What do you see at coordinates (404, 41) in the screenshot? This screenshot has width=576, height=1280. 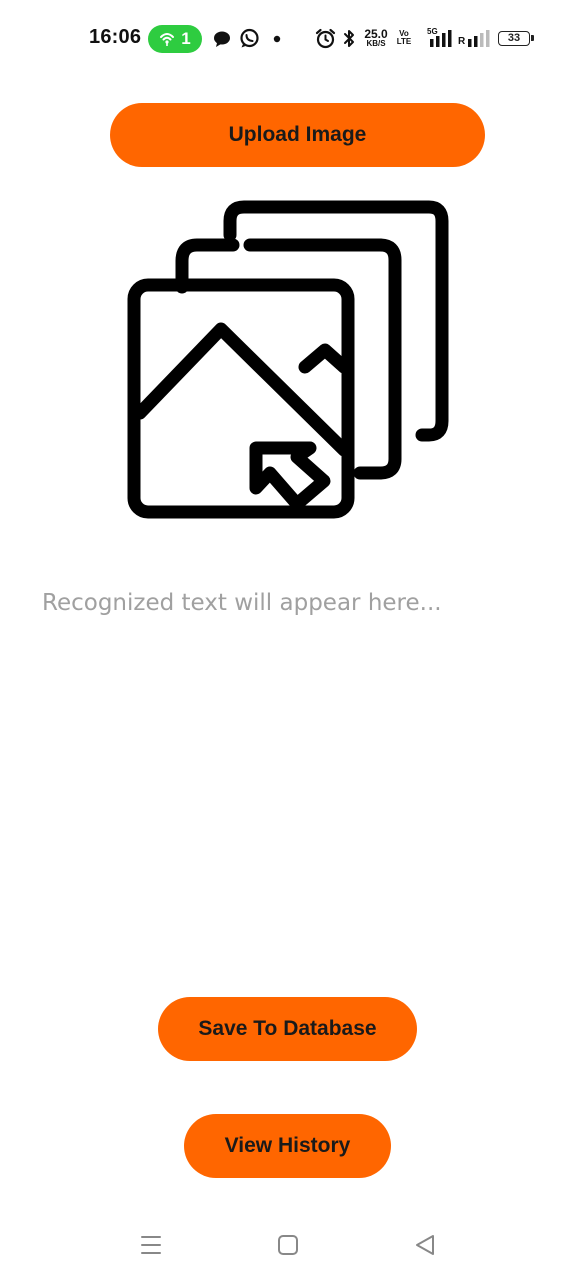 I see `volte-bottom: LTE` at bounding box center [404, 41].